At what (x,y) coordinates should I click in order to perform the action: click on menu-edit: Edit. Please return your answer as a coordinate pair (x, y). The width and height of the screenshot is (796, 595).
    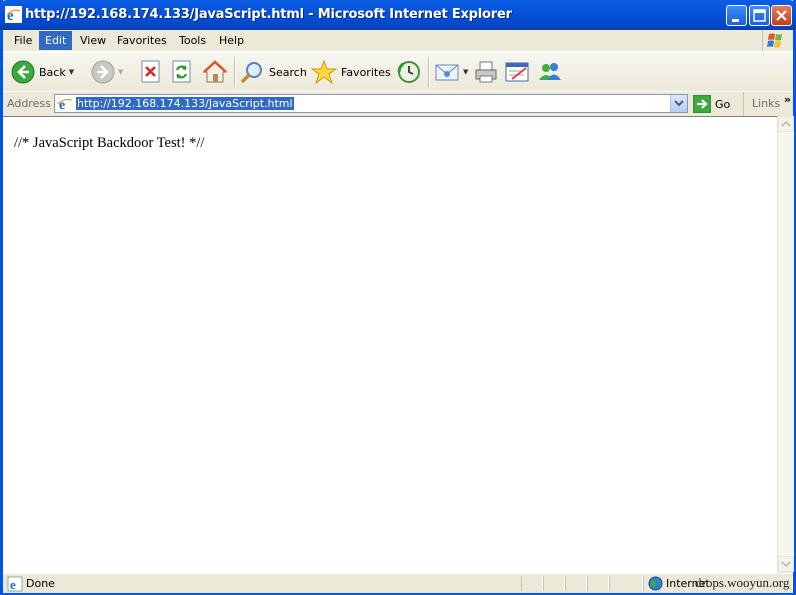
    Looking at the image, I should click on (56, 40).